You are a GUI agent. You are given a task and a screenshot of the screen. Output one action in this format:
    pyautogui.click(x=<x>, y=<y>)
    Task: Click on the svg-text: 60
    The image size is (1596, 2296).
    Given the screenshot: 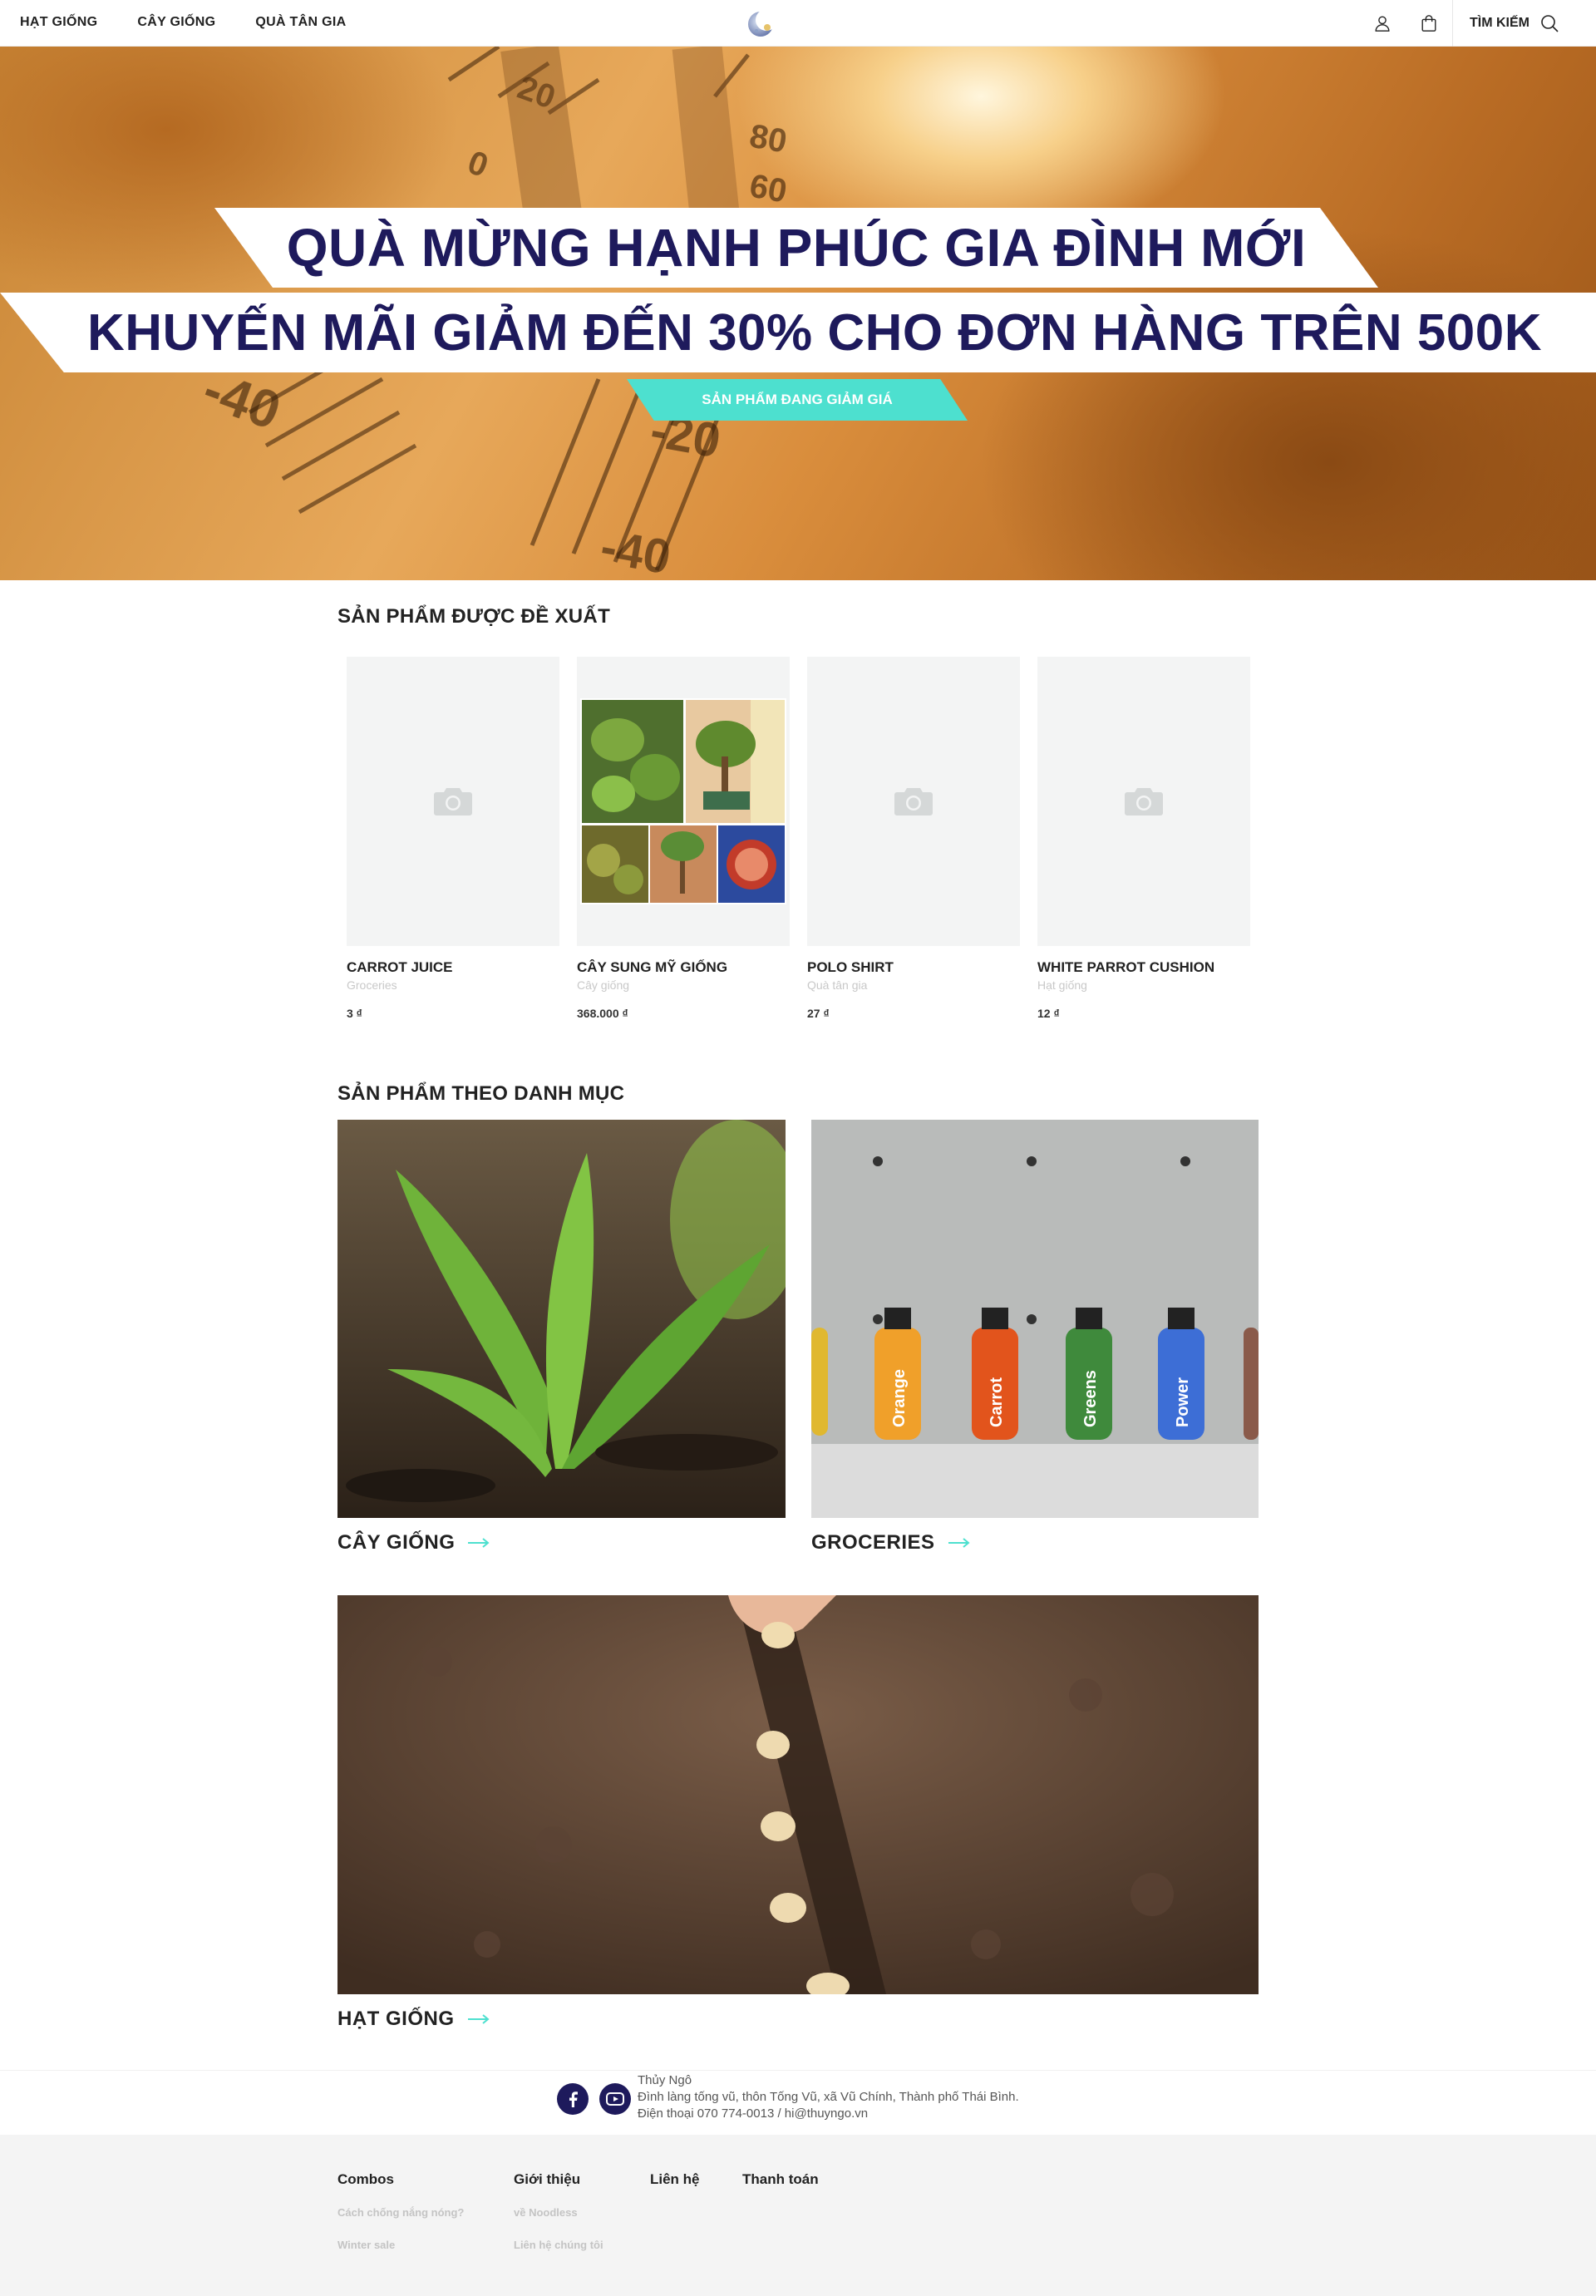 What is the action you would take?
    pyautogui.click(x=767, y=189)
    